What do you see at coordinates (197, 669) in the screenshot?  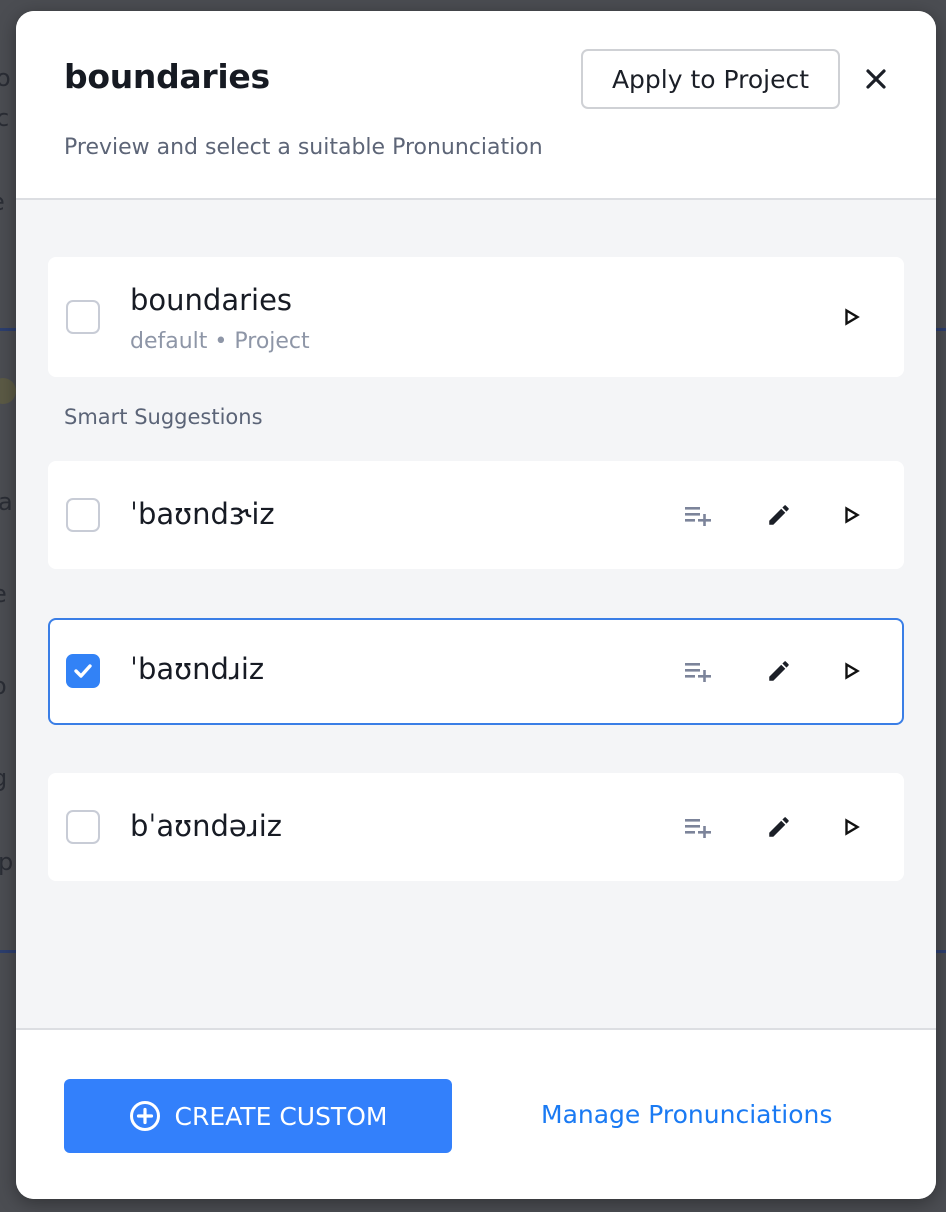 I see `suggestion-ipa: ˈbaʊndɹiz` at bounding box center [197, 669].